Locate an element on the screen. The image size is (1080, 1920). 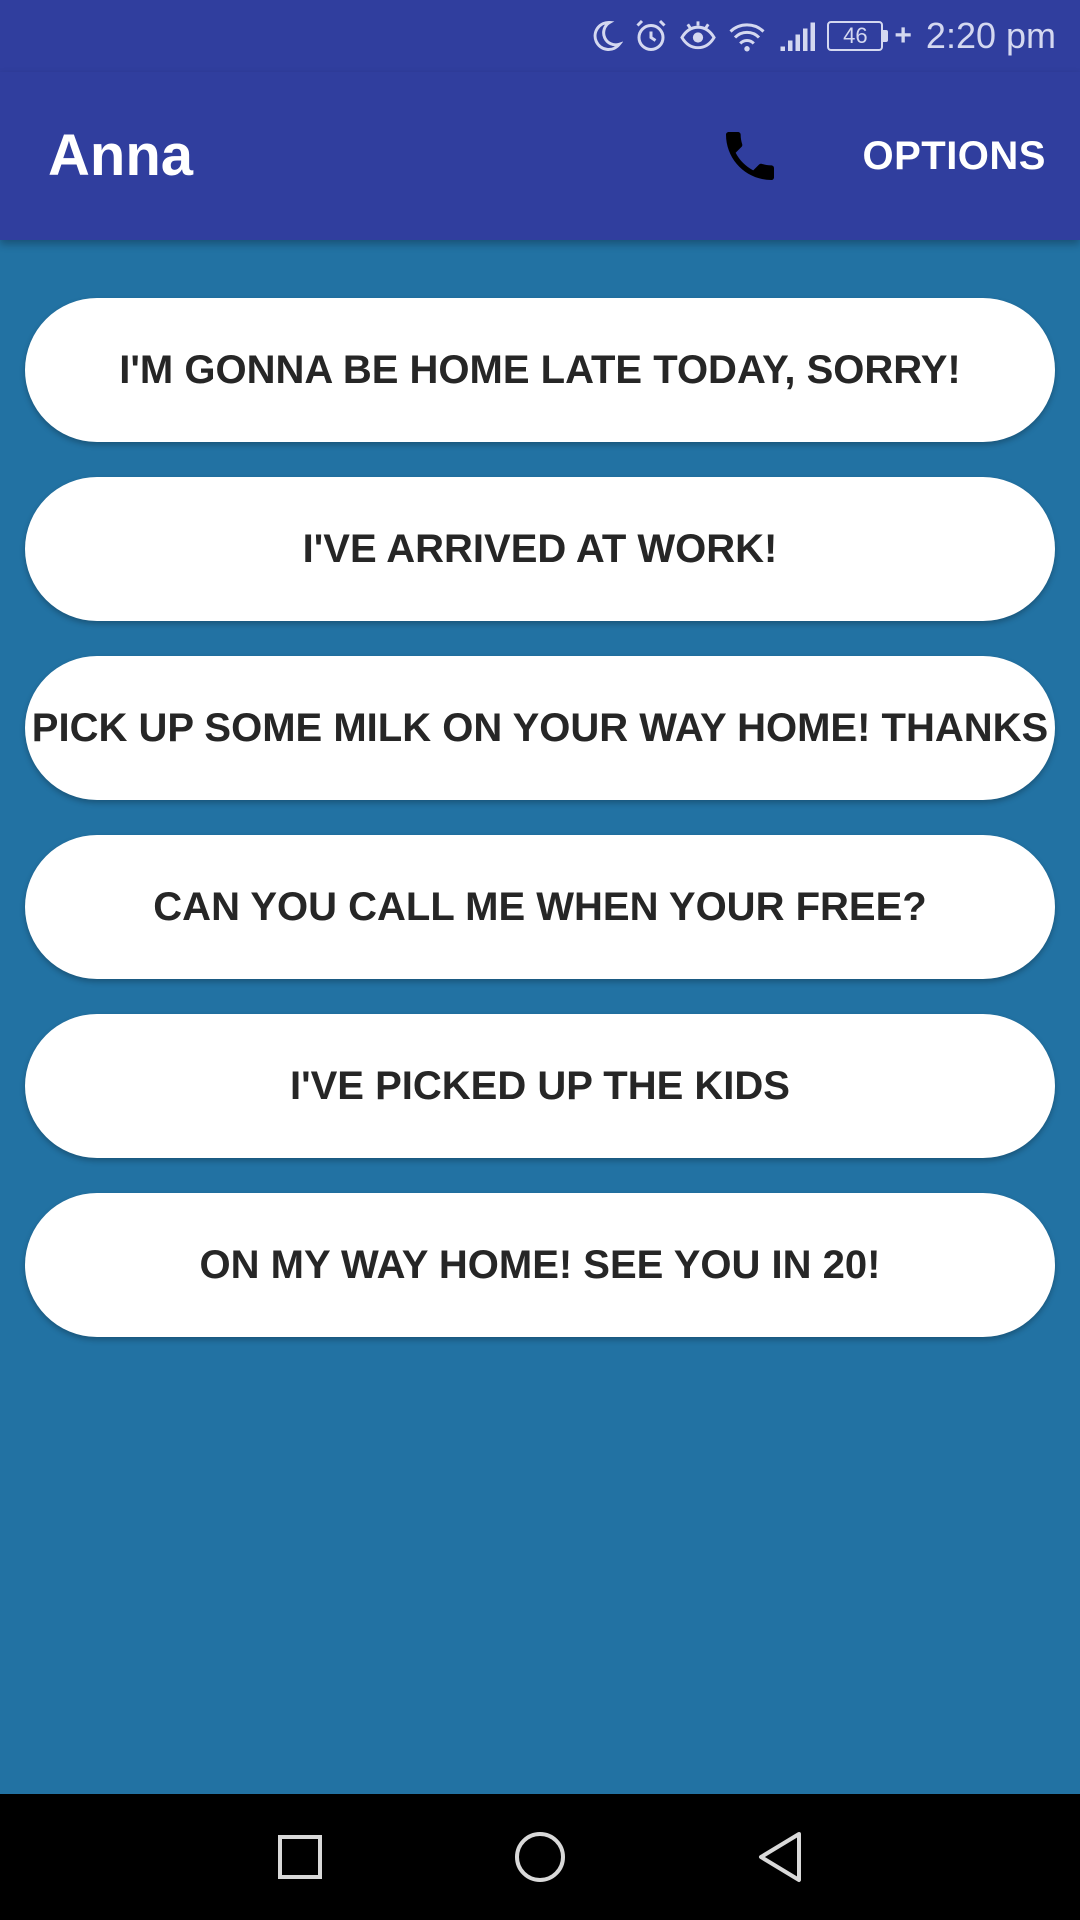
contact-name-title: Anna is located at coordinates (120, 155).